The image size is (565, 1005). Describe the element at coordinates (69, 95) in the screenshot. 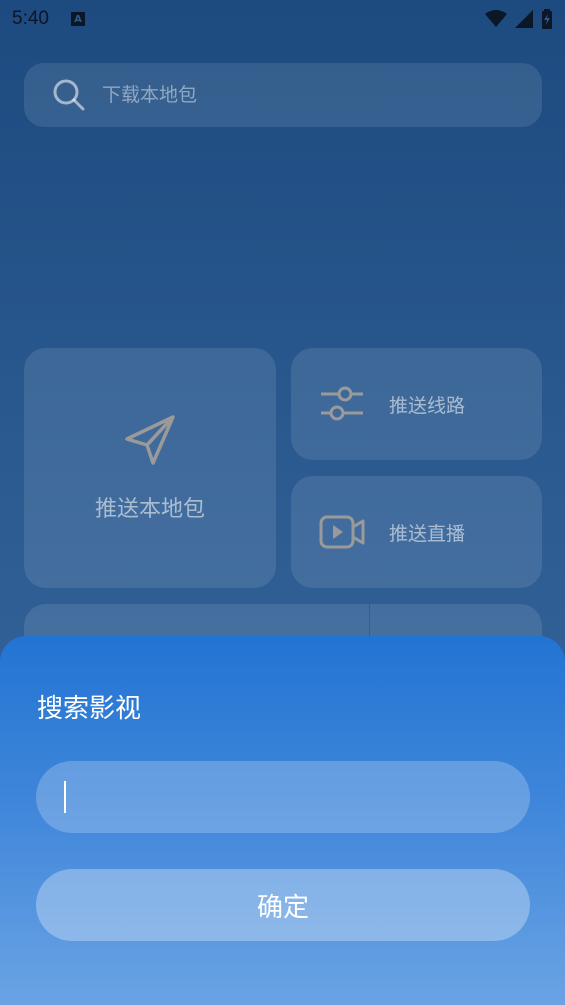

I see `search-icon` at that location.